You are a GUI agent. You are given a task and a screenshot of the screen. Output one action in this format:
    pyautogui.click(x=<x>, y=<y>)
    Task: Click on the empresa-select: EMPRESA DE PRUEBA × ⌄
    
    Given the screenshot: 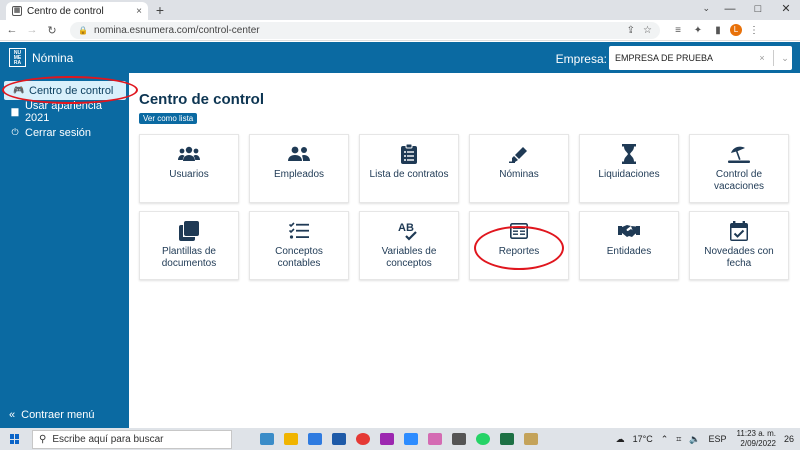 What is the action you would take?
    pyautogui.click(x=700, y=58)
    